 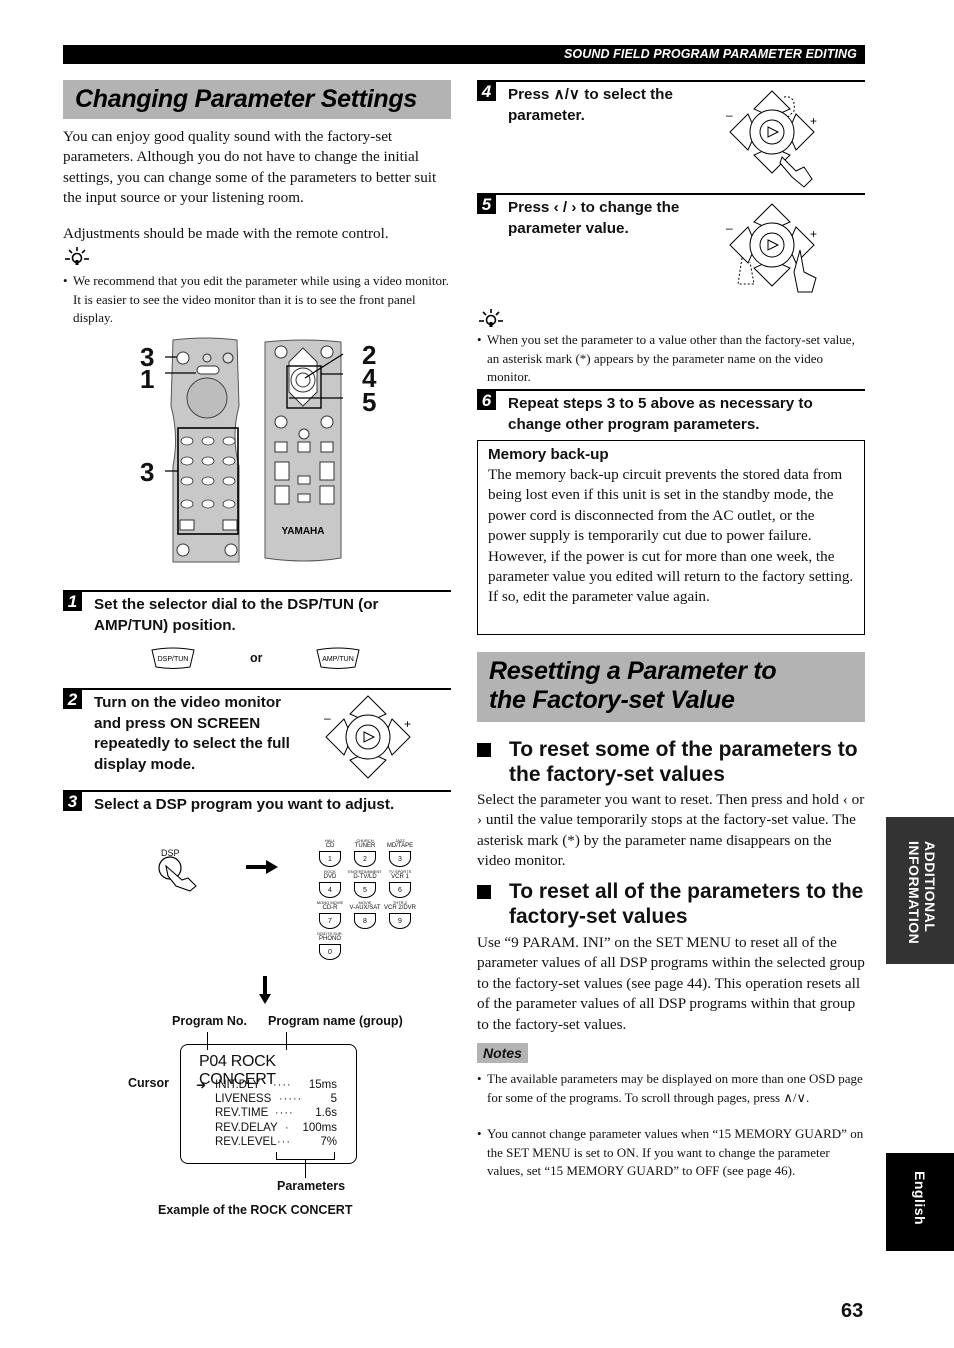 What do you see at coordinates (365, 859) in the screenshot?
I see `keypad-key-button: 2` at bounding box center [365, 859].